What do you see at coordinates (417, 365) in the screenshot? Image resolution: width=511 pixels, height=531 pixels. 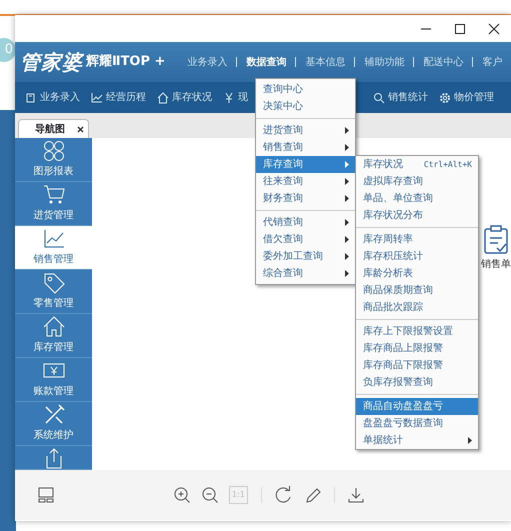 I see `menu-item: 库存商品下限报警` at bounding box center [417, 365].